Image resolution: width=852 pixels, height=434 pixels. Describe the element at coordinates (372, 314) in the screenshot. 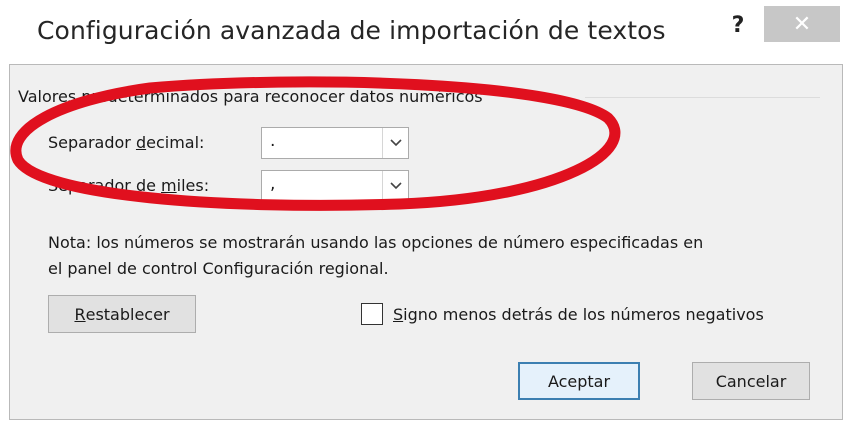

I see `negative-sign-checkbox` at that location.